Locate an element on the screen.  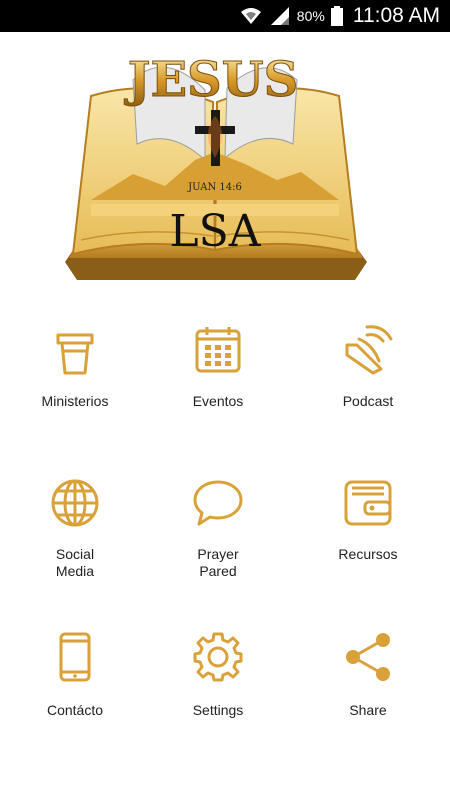
status-bar-right: 80% 11:08 AM is located at coordinates (339, 16).